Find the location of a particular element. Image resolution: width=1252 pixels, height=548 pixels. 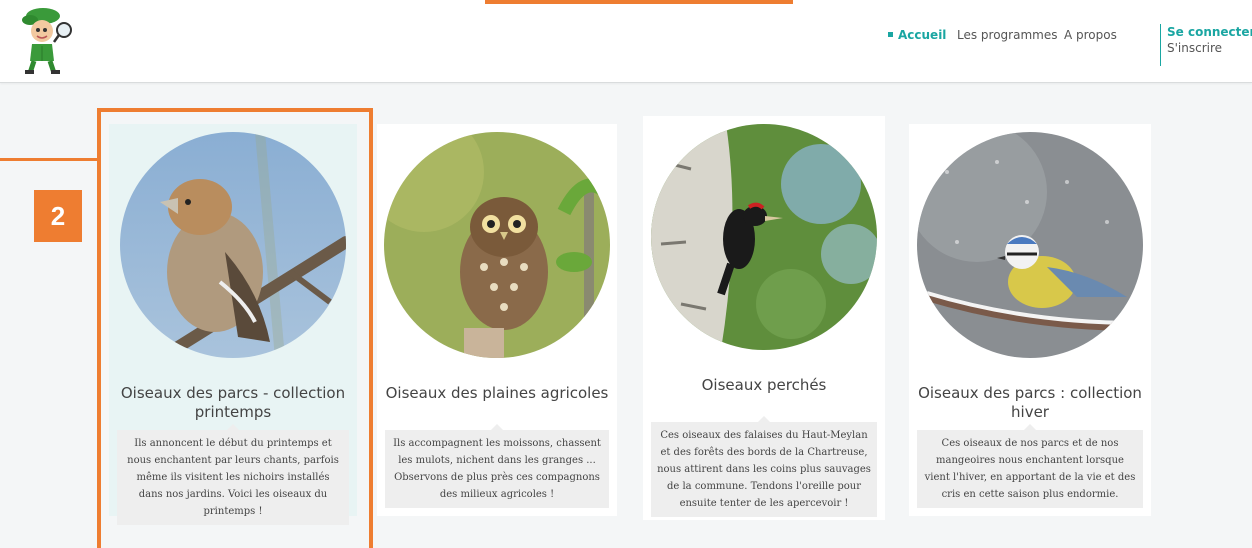

card-image-blue-tit is located at coordinates (1030, 245).